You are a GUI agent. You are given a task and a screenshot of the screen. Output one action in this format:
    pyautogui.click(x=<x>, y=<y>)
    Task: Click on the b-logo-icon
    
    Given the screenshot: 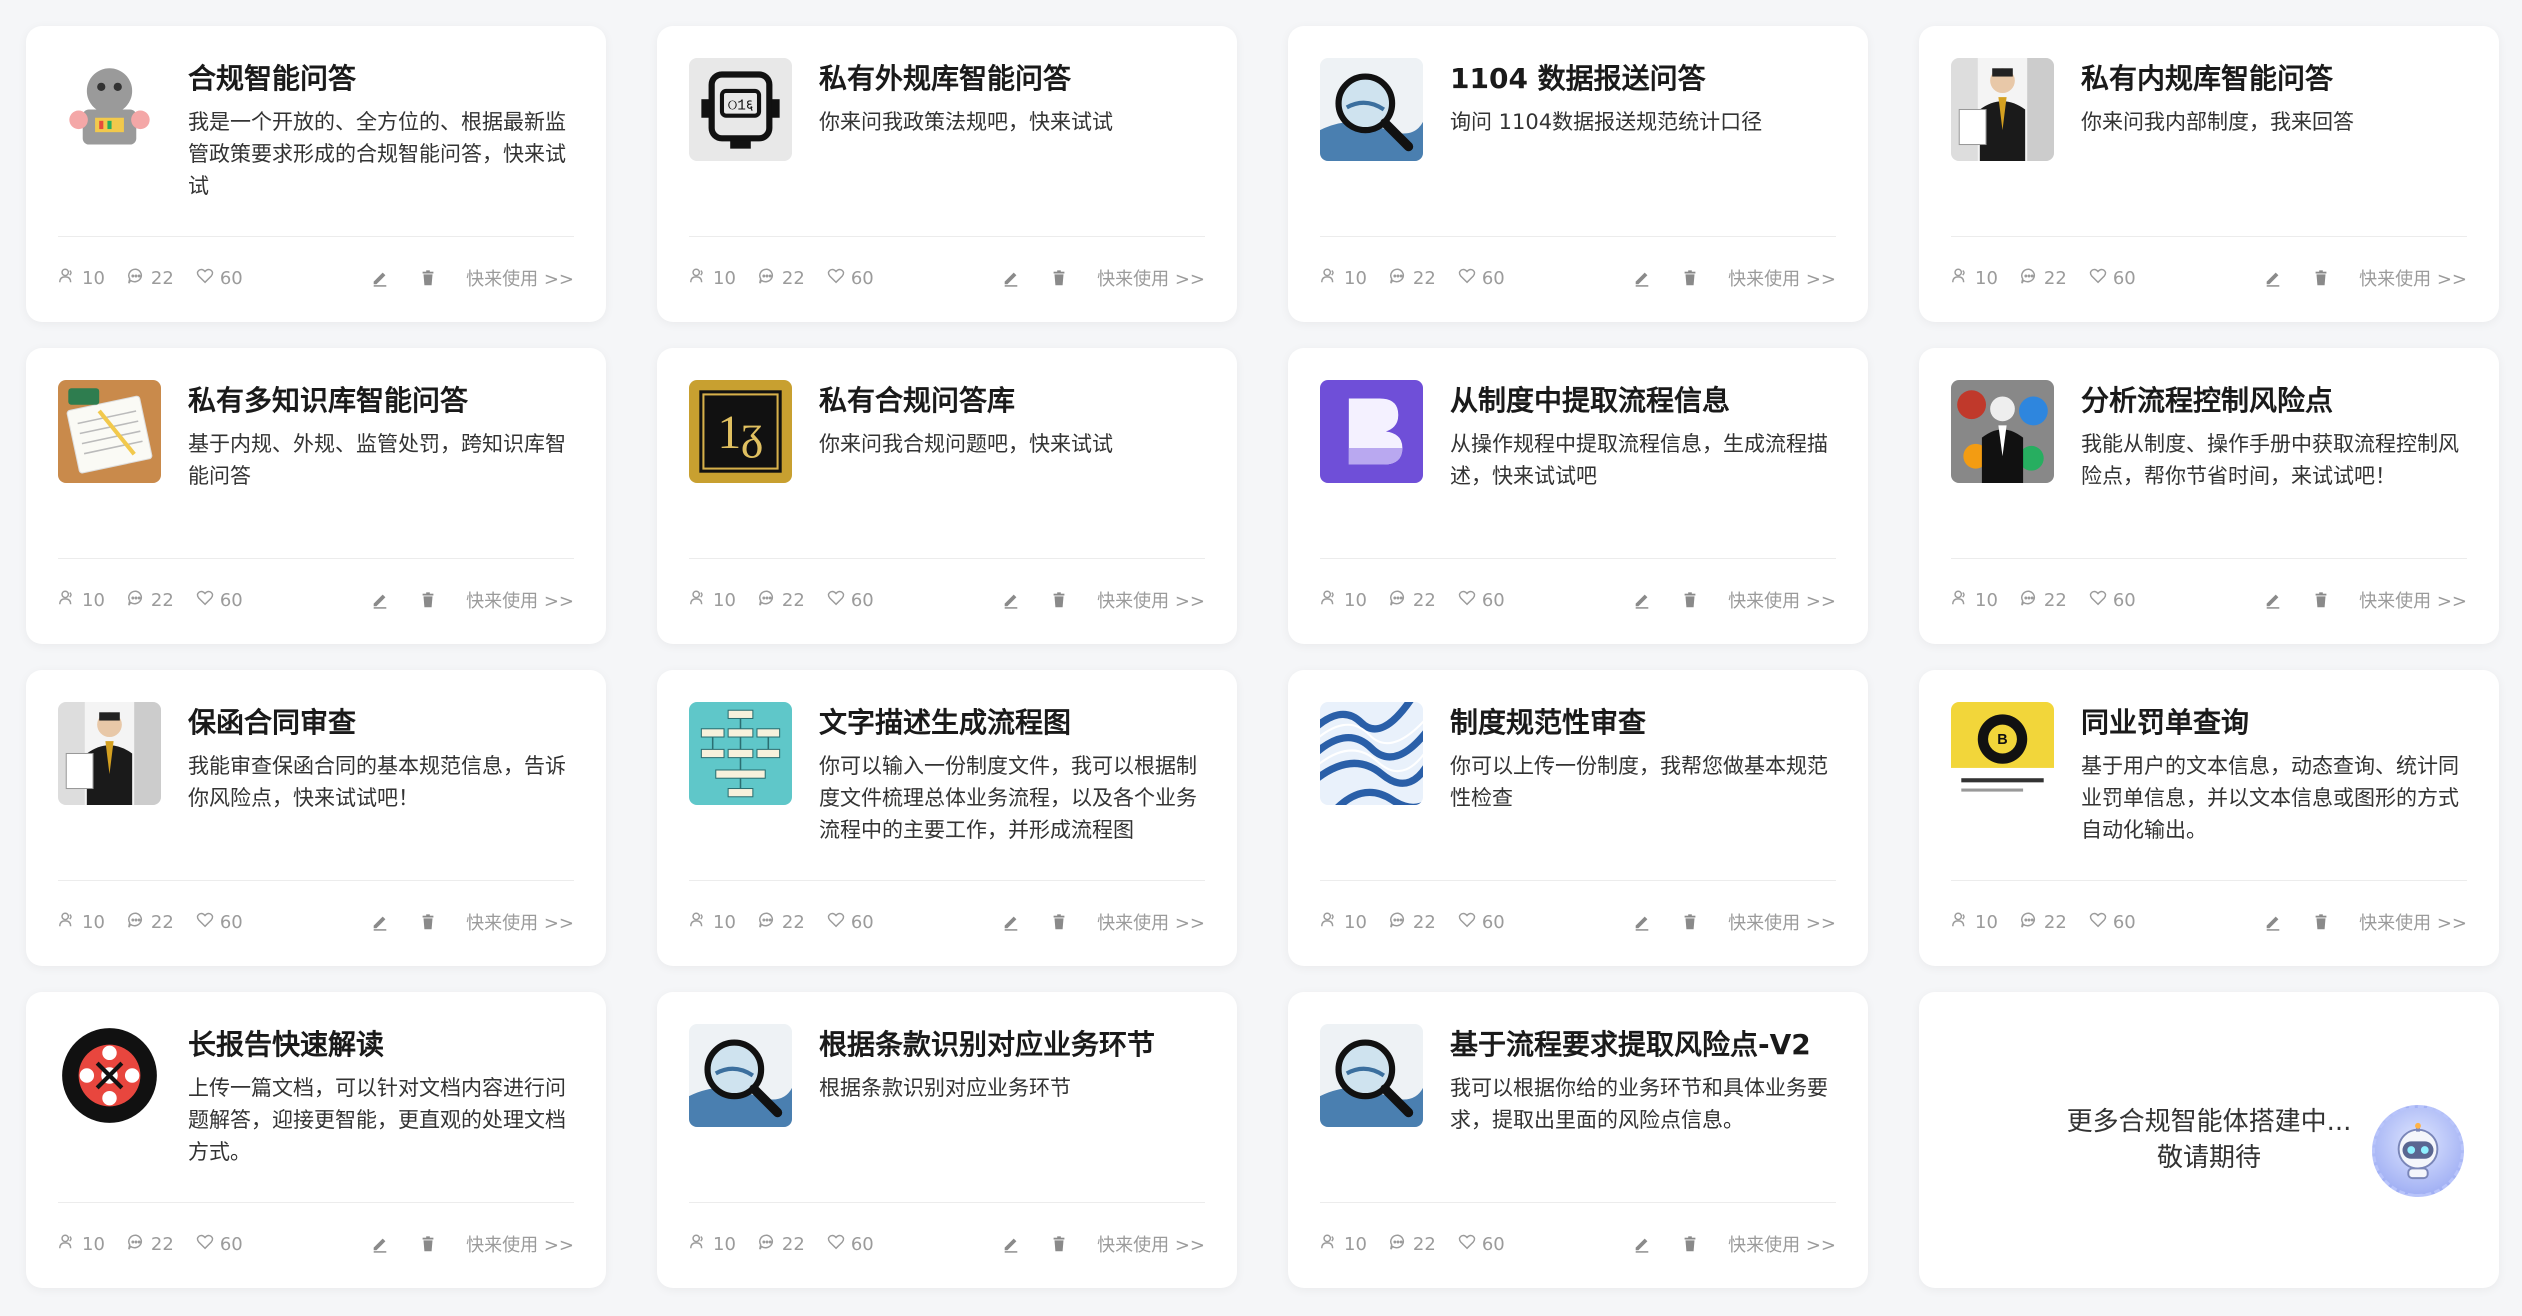 What is the action you would take?
    pyautogui.click(x=1371, y=431)
    